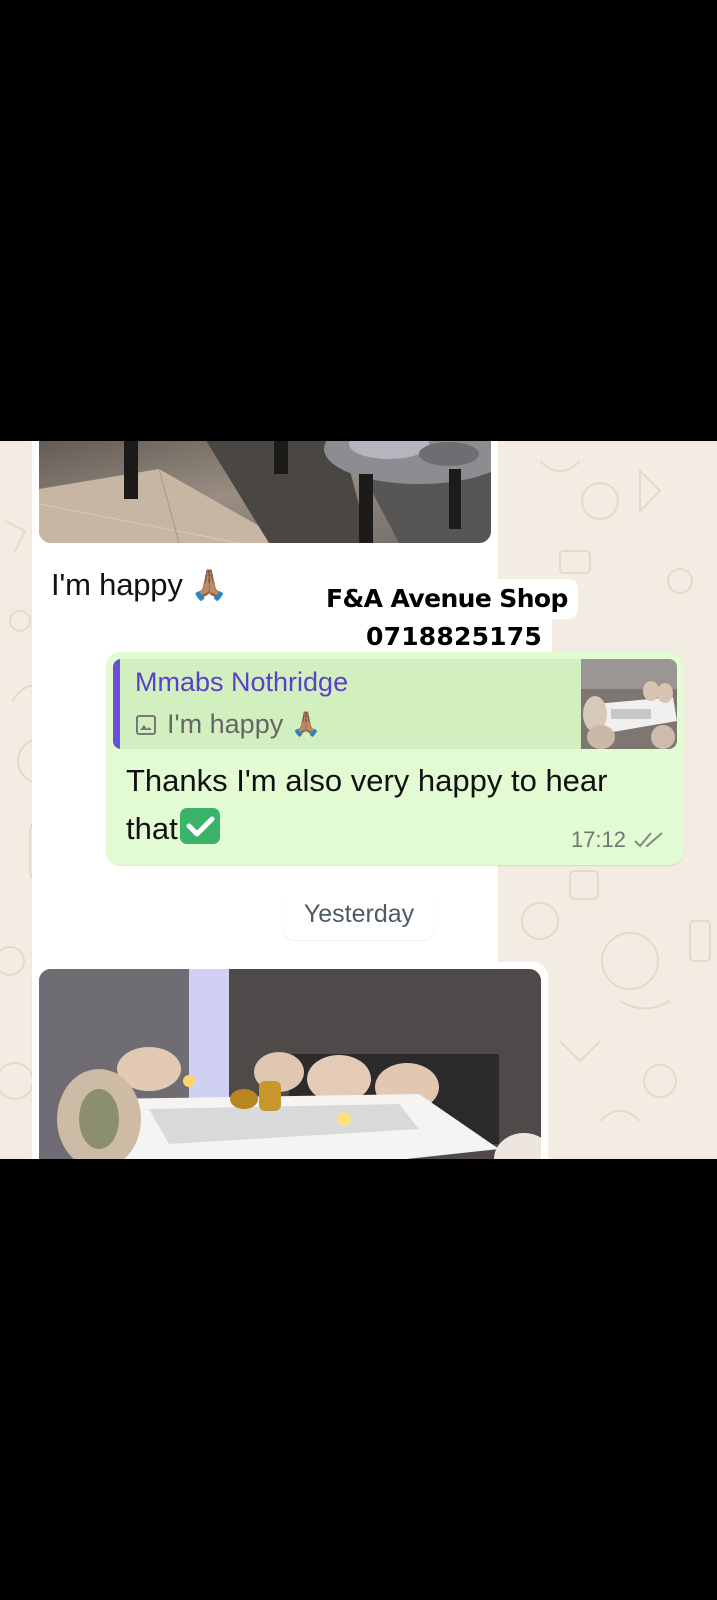  I want to click on double-tick-icon, so click(648, 840).